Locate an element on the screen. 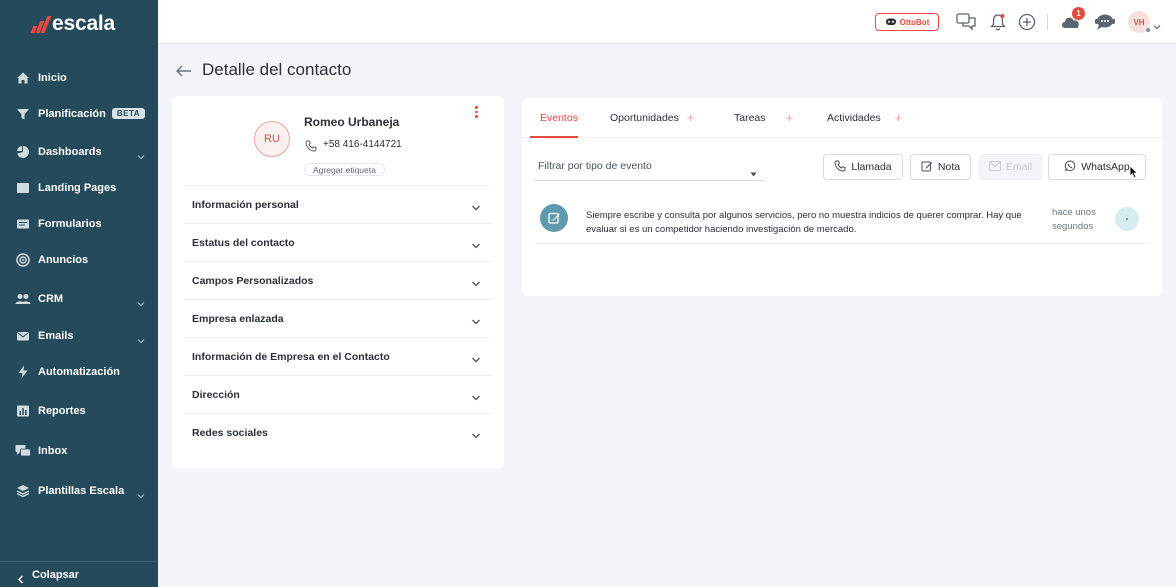 This screenshot has height=587, width=1176. sidebar-item-crm: CRM is located at coordinates (79, 299).